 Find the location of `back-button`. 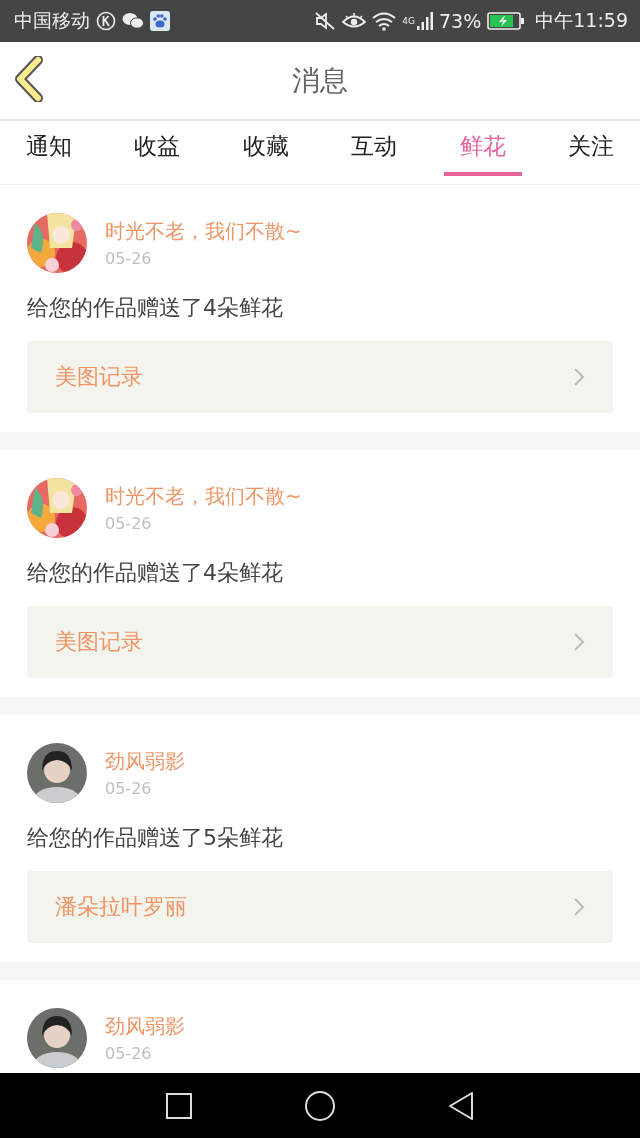

back-button is located at coordinates (29, 79).